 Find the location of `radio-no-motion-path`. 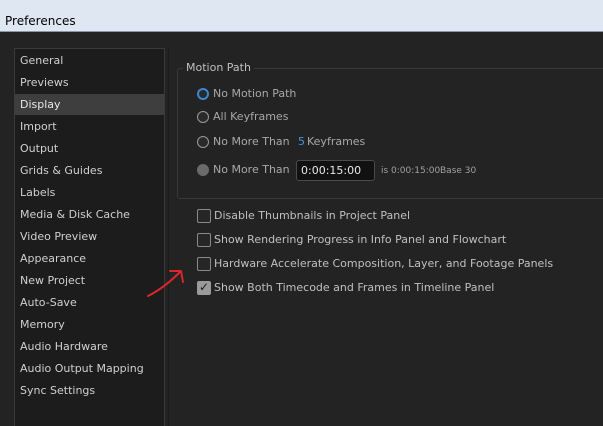

radio-no-motion-path is located at coordinates (203, 94).